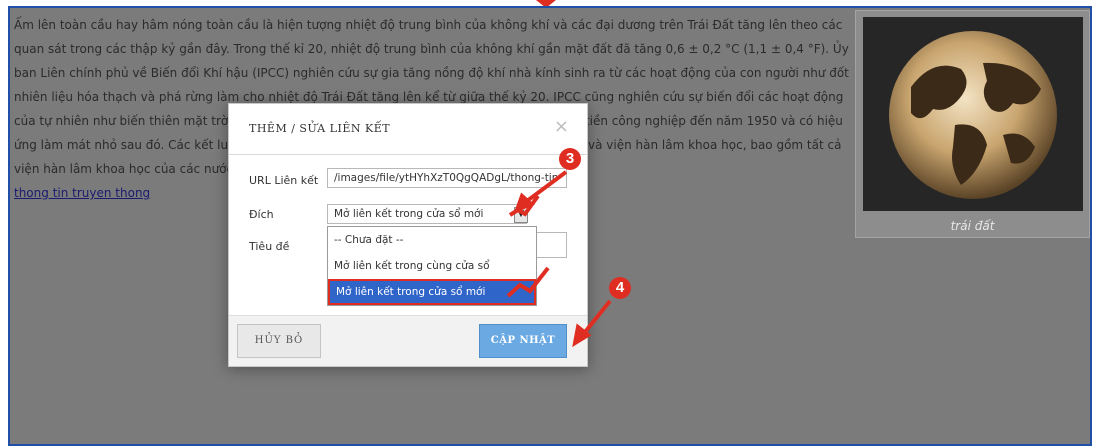  Describe the element at coordinates (432, 292) in the screenshot. I see `option-new-window: Mở liên kết trong cửa sổ mới` at that location.